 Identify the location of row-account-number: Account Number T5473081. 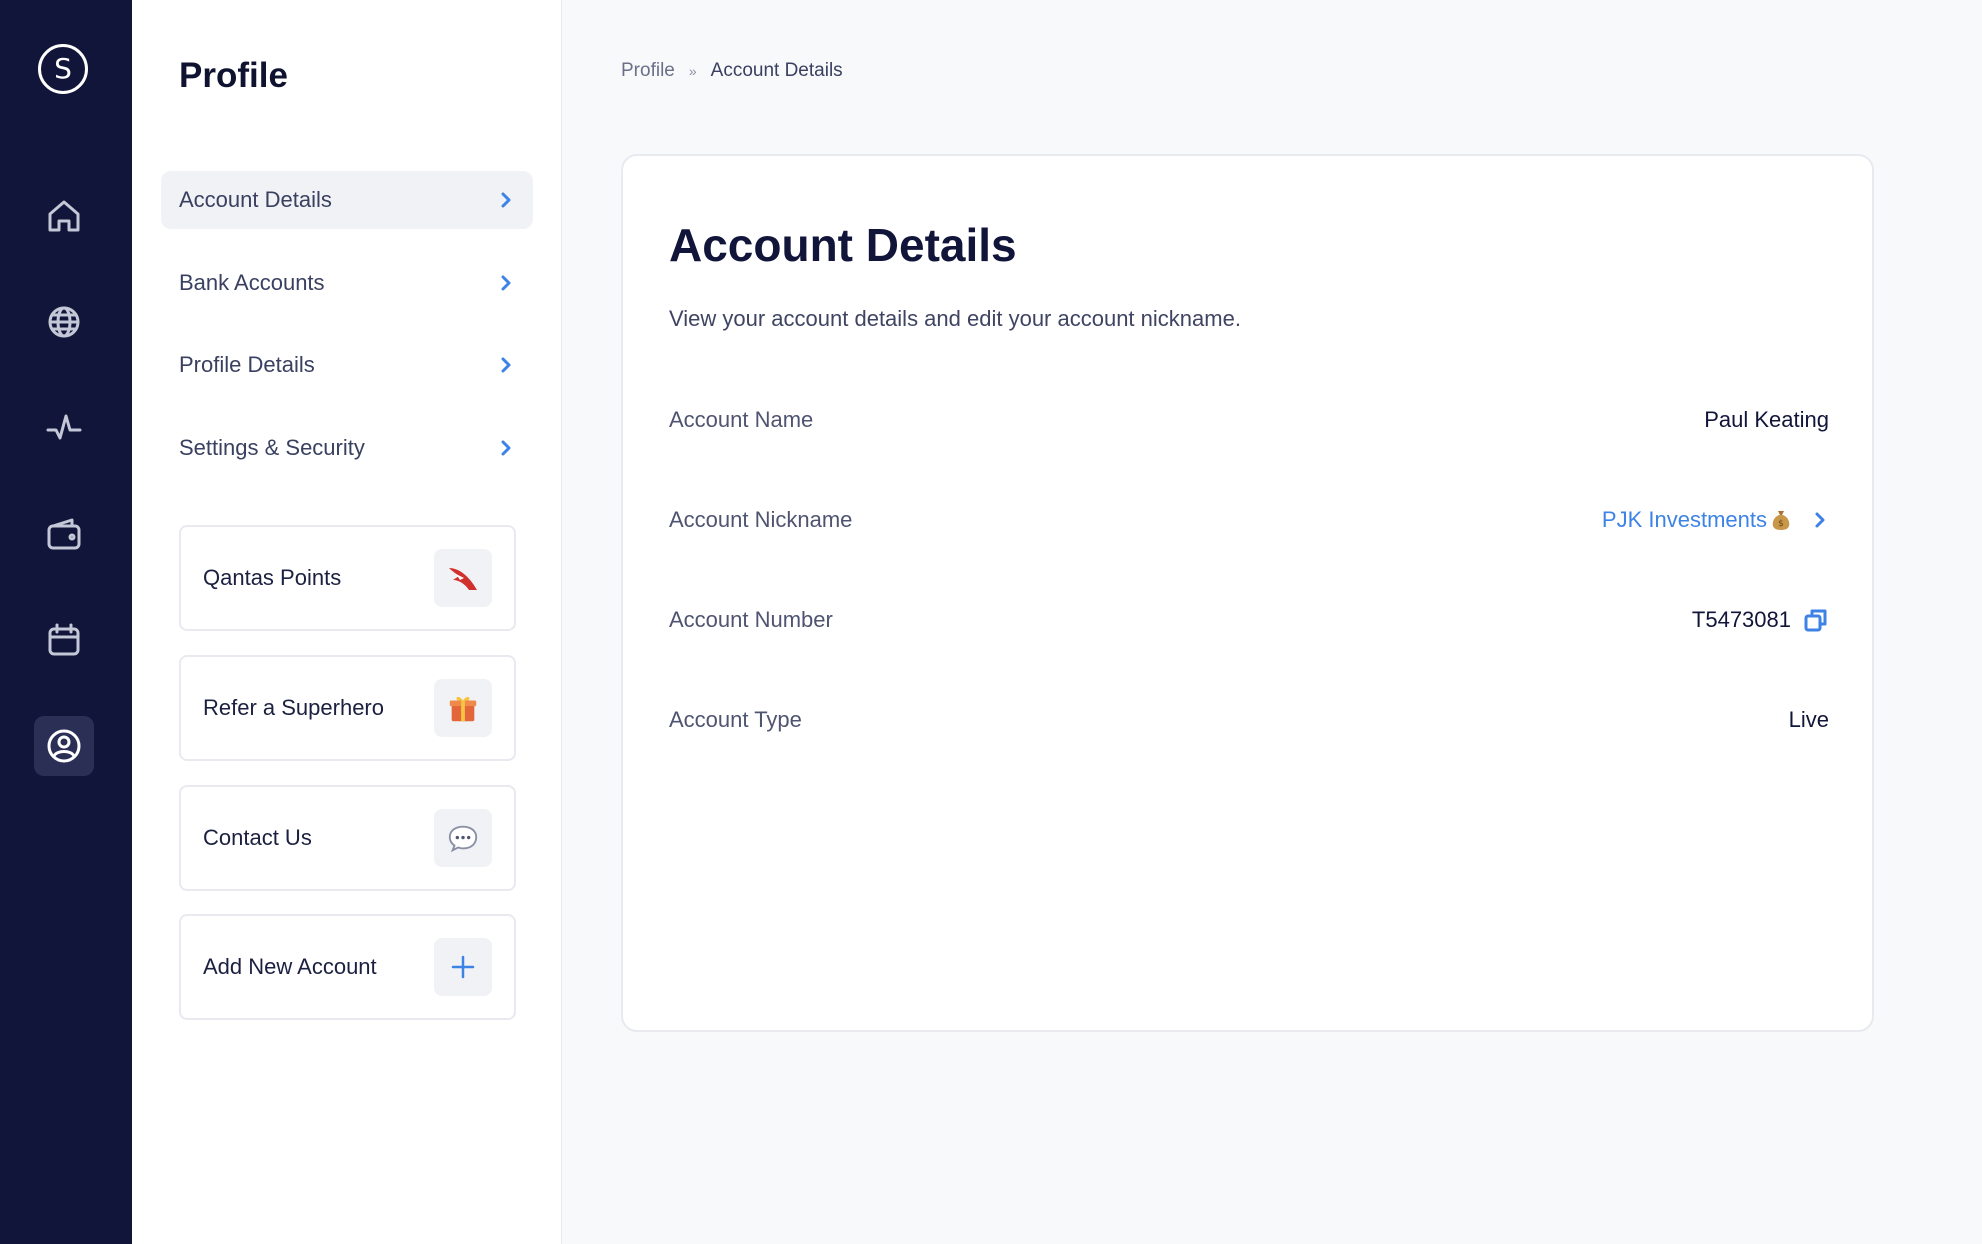
(1249, 620).